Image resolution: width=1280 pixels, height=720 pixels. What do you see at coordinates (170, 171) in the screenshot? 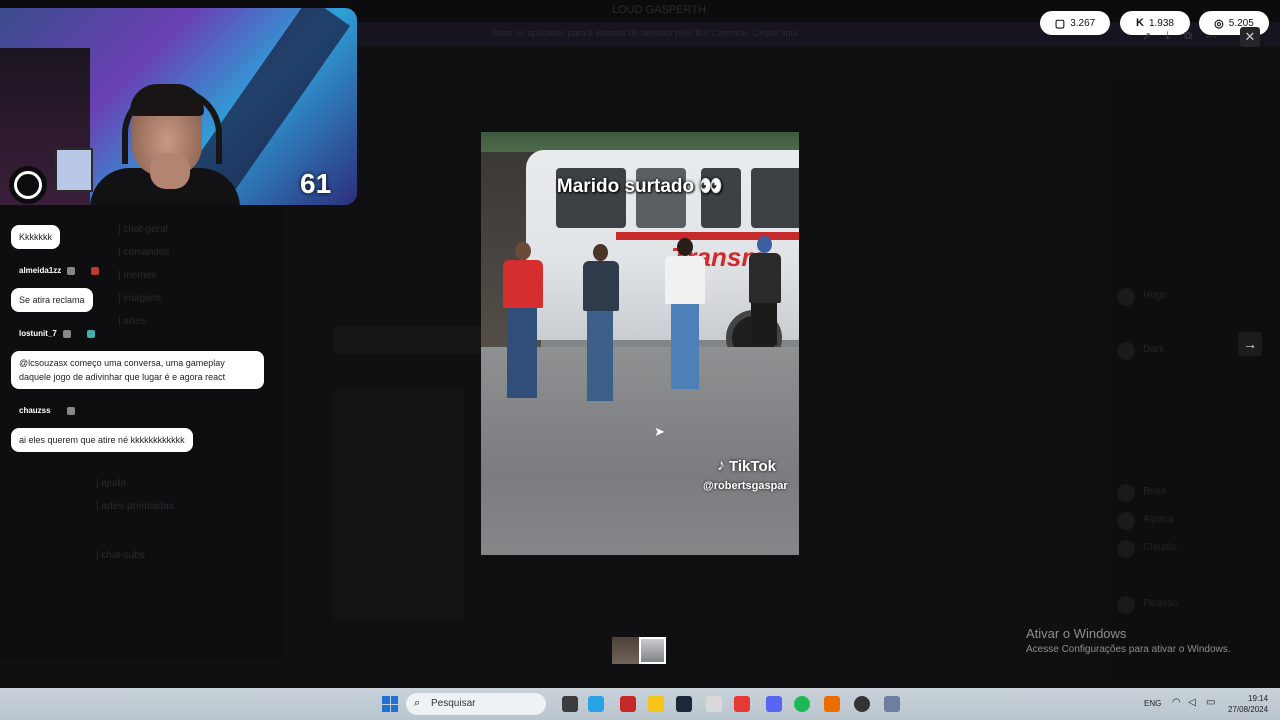
I see `streamer-hand` at bounding box center [170, 171].